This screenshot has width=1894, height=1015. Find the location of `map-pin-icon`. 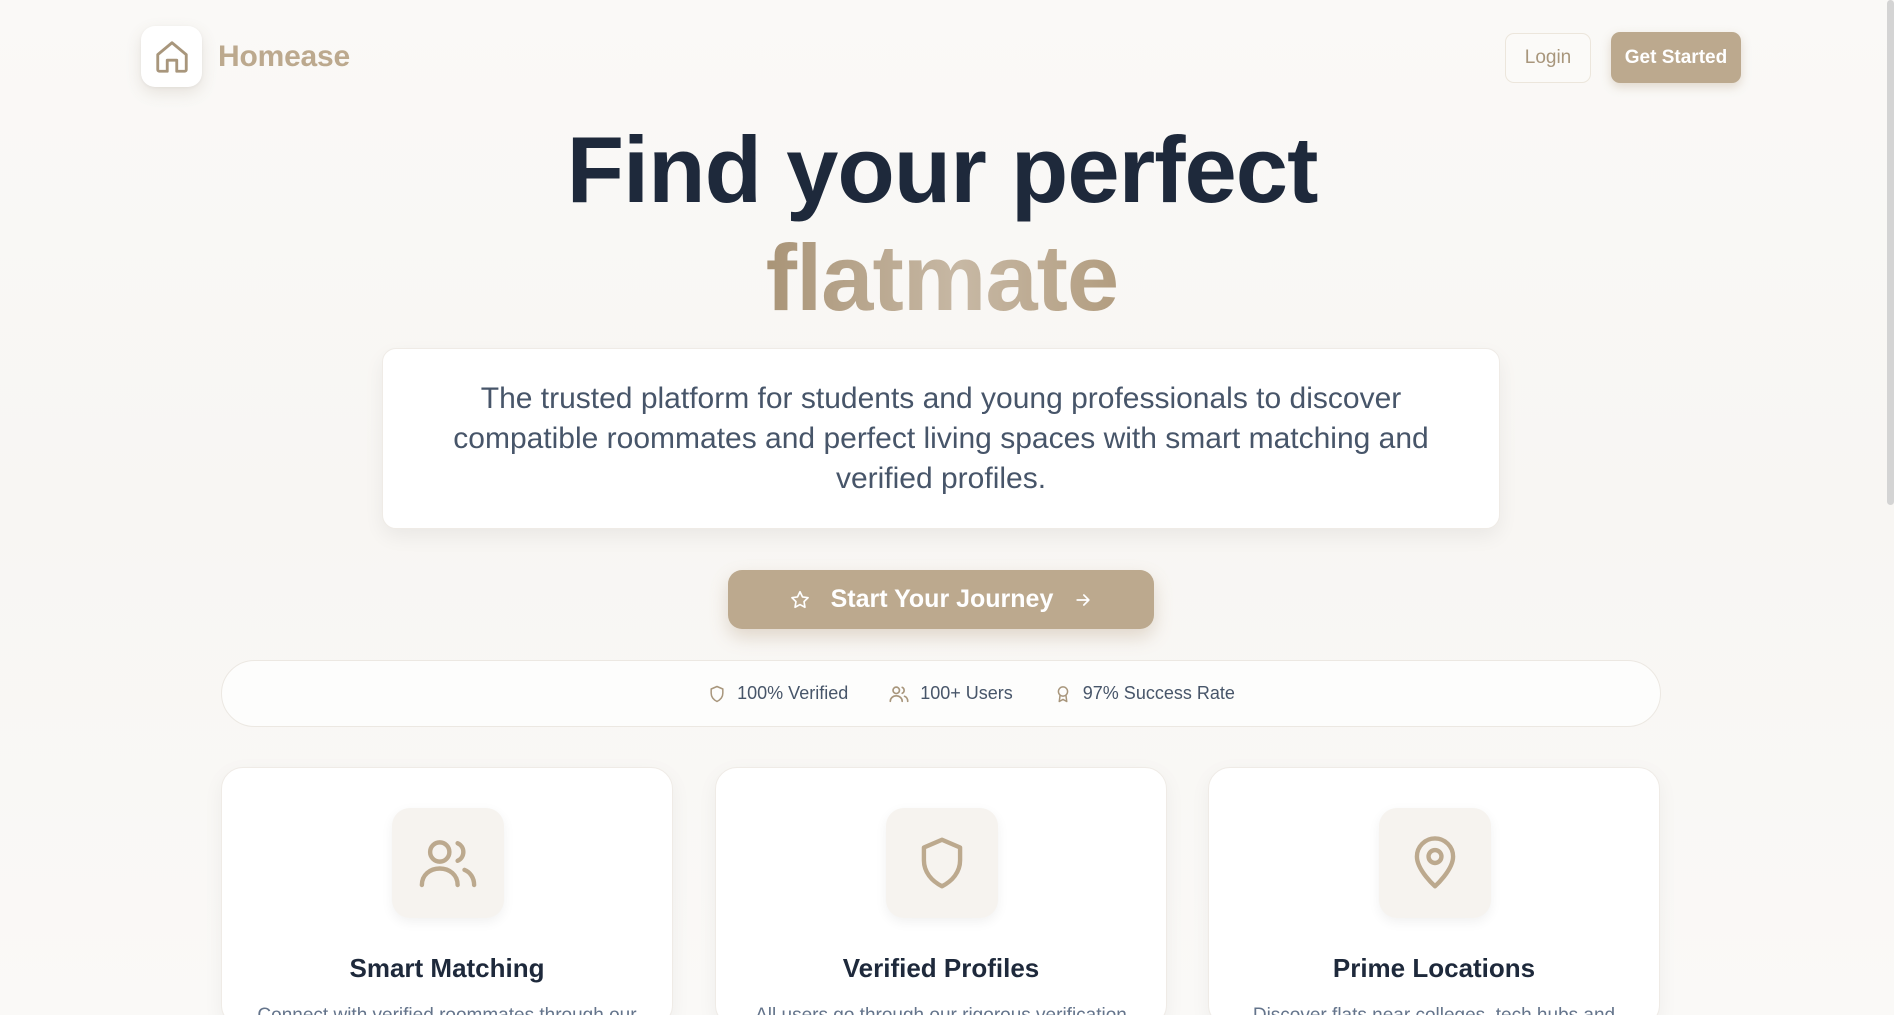

map-pin-icon is located at coordinates (1435, 862).